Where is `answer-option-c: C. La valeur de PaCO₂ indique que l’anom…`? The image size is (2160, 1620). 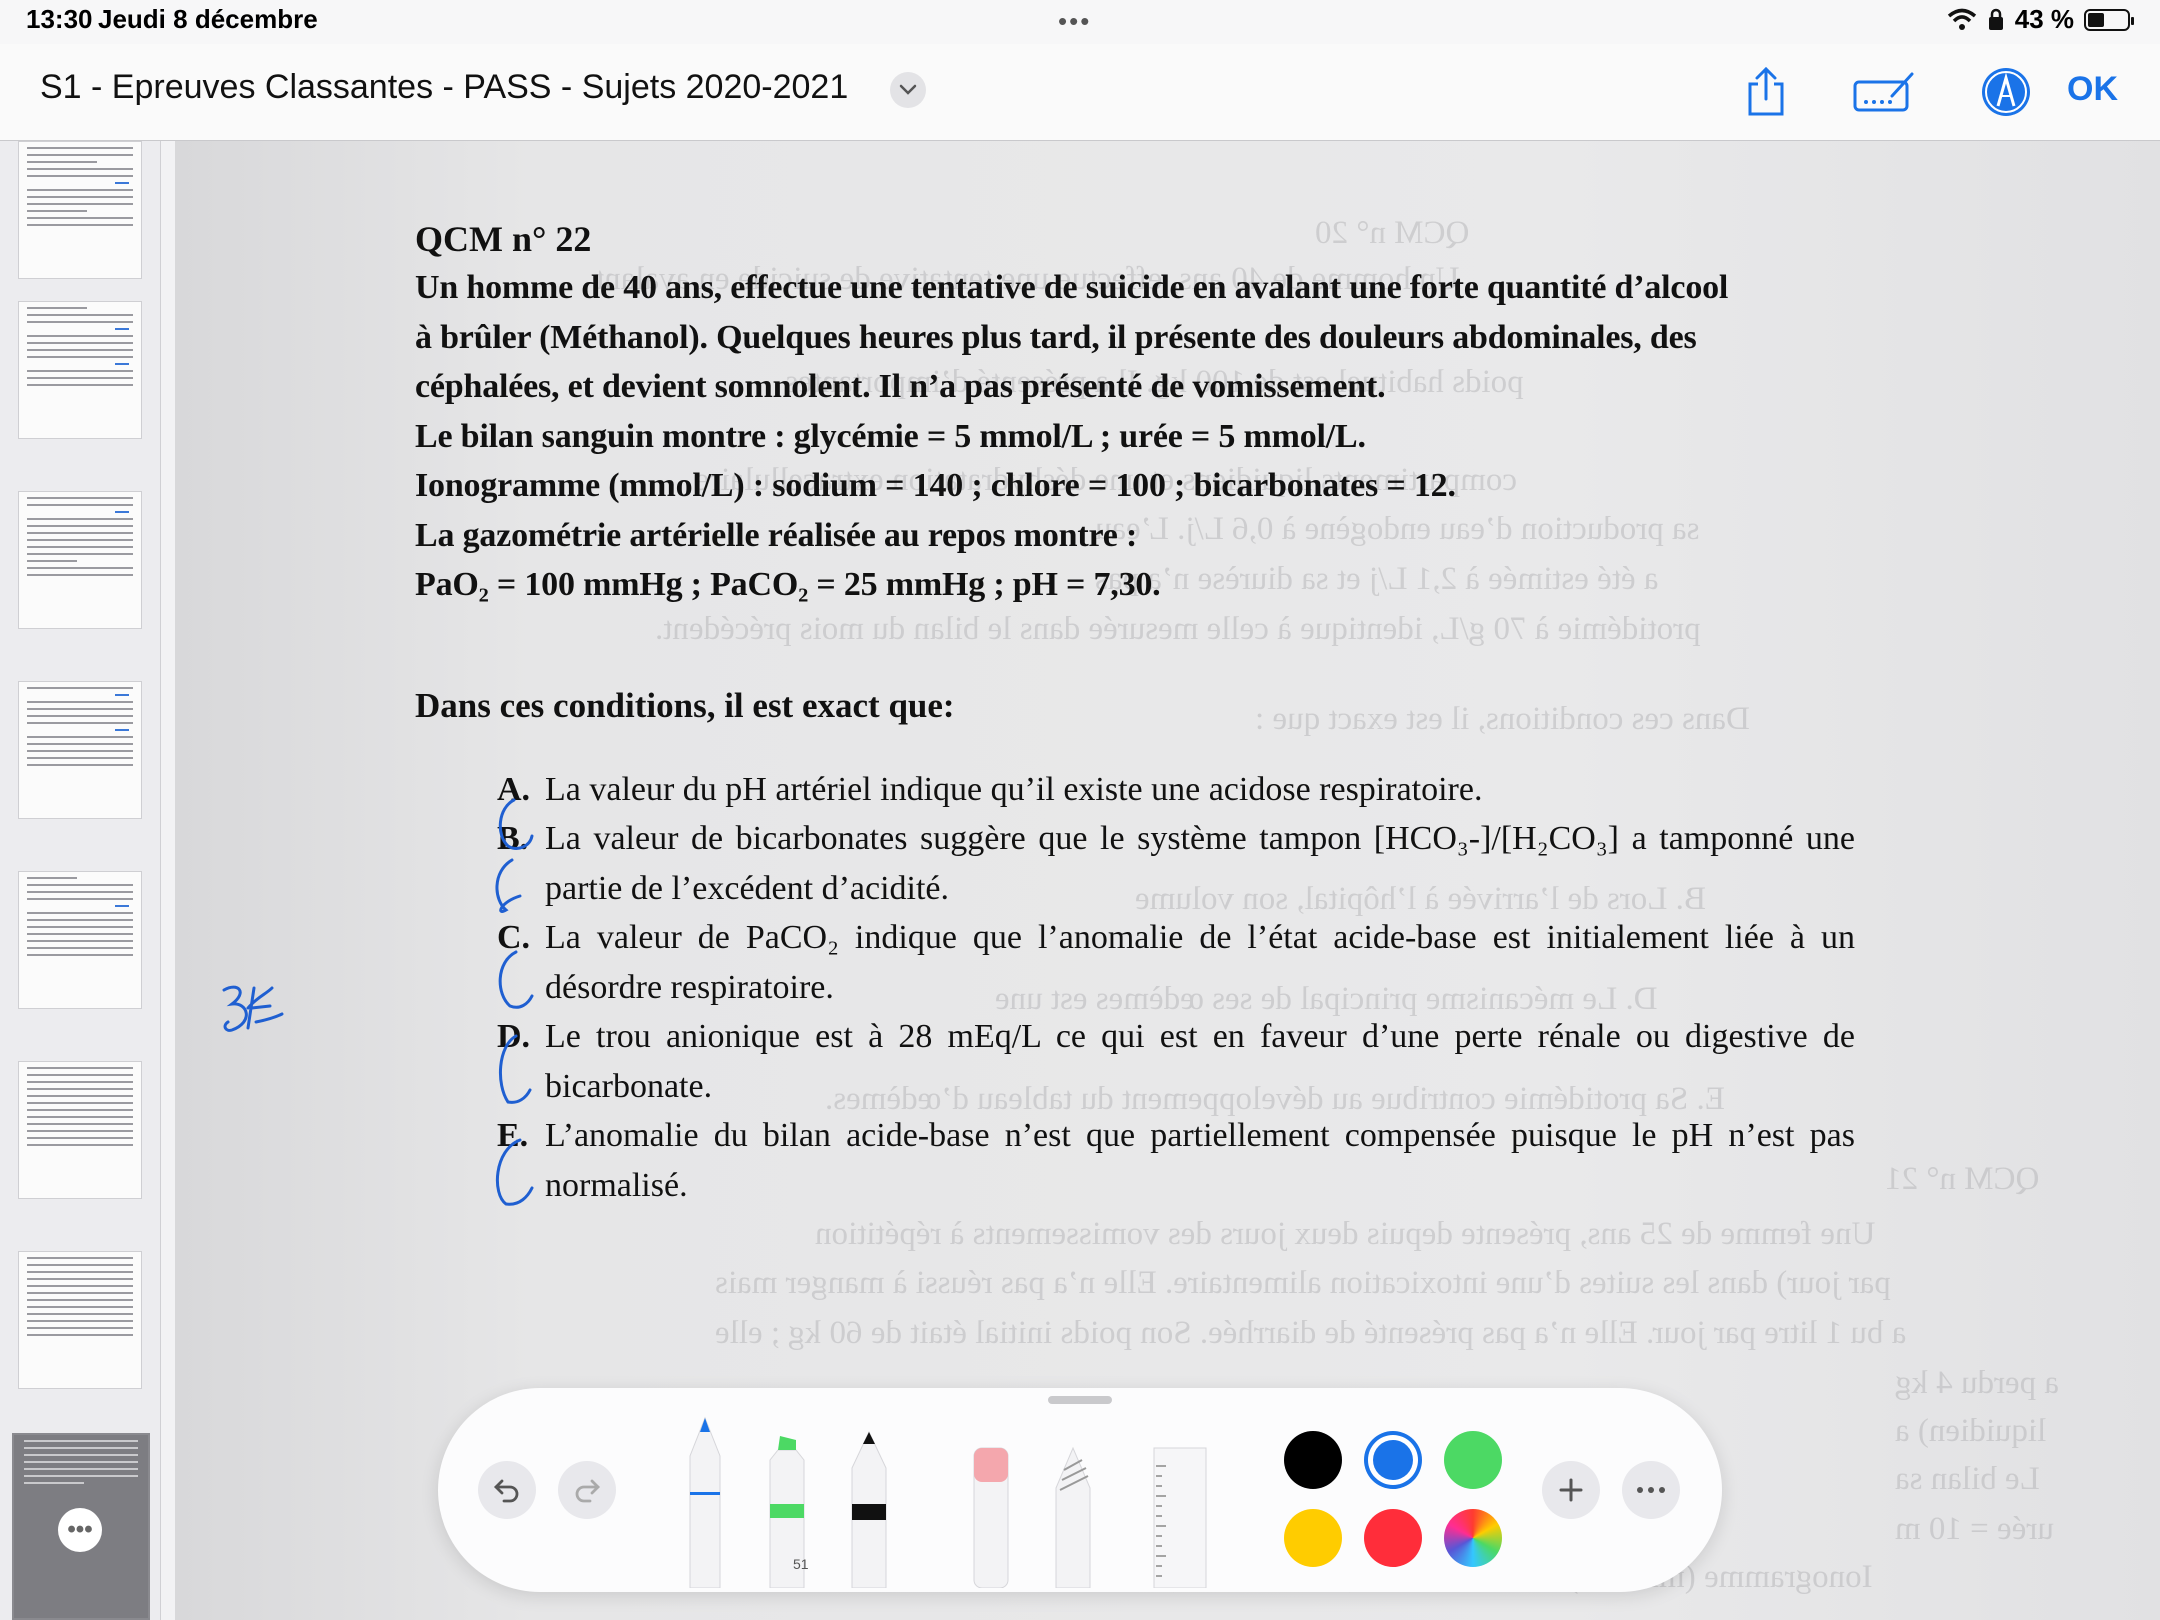 answer-option-c: C. La valeur de PaCO₂ indique que l’anom… is located at coordinates (1176, 962).